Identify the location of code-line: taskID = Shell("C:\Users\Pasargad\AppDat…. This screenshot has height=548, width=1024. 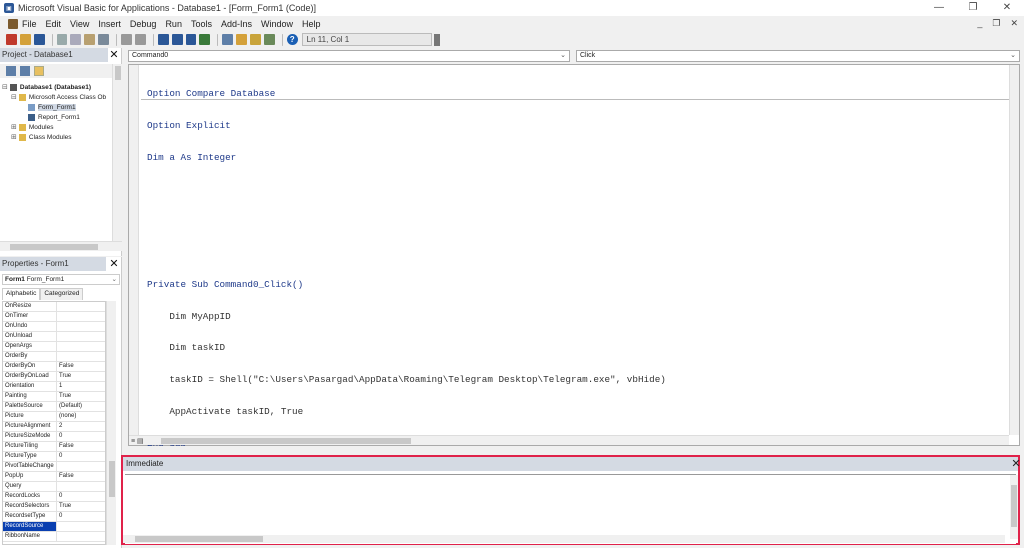
(406, 380).